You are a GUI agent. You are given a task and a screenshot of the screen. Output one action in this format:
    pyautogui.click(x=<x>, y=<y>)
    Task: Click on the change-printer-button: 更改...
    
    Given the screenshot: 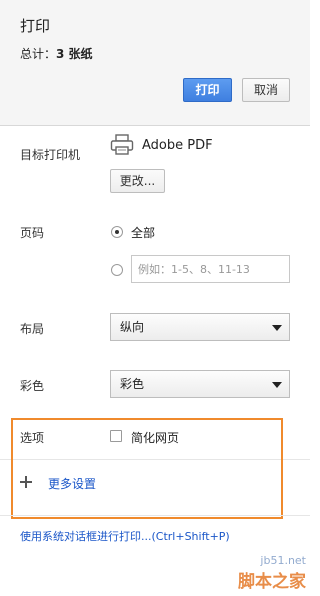 What is the action you would take?
    pyautogui.click(x=137, y=181)
    